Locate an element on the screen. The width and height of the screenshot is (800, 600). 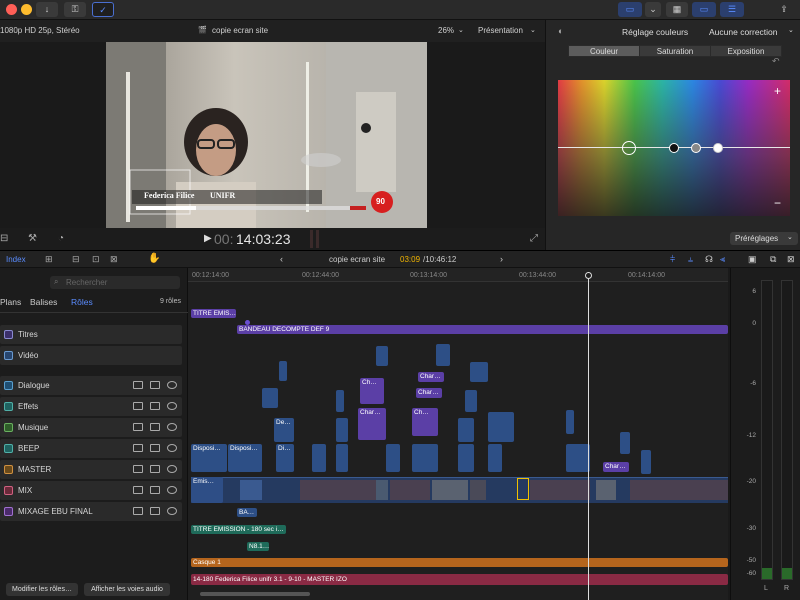
role-beep: BEEP is located at coordinates (91, 448).